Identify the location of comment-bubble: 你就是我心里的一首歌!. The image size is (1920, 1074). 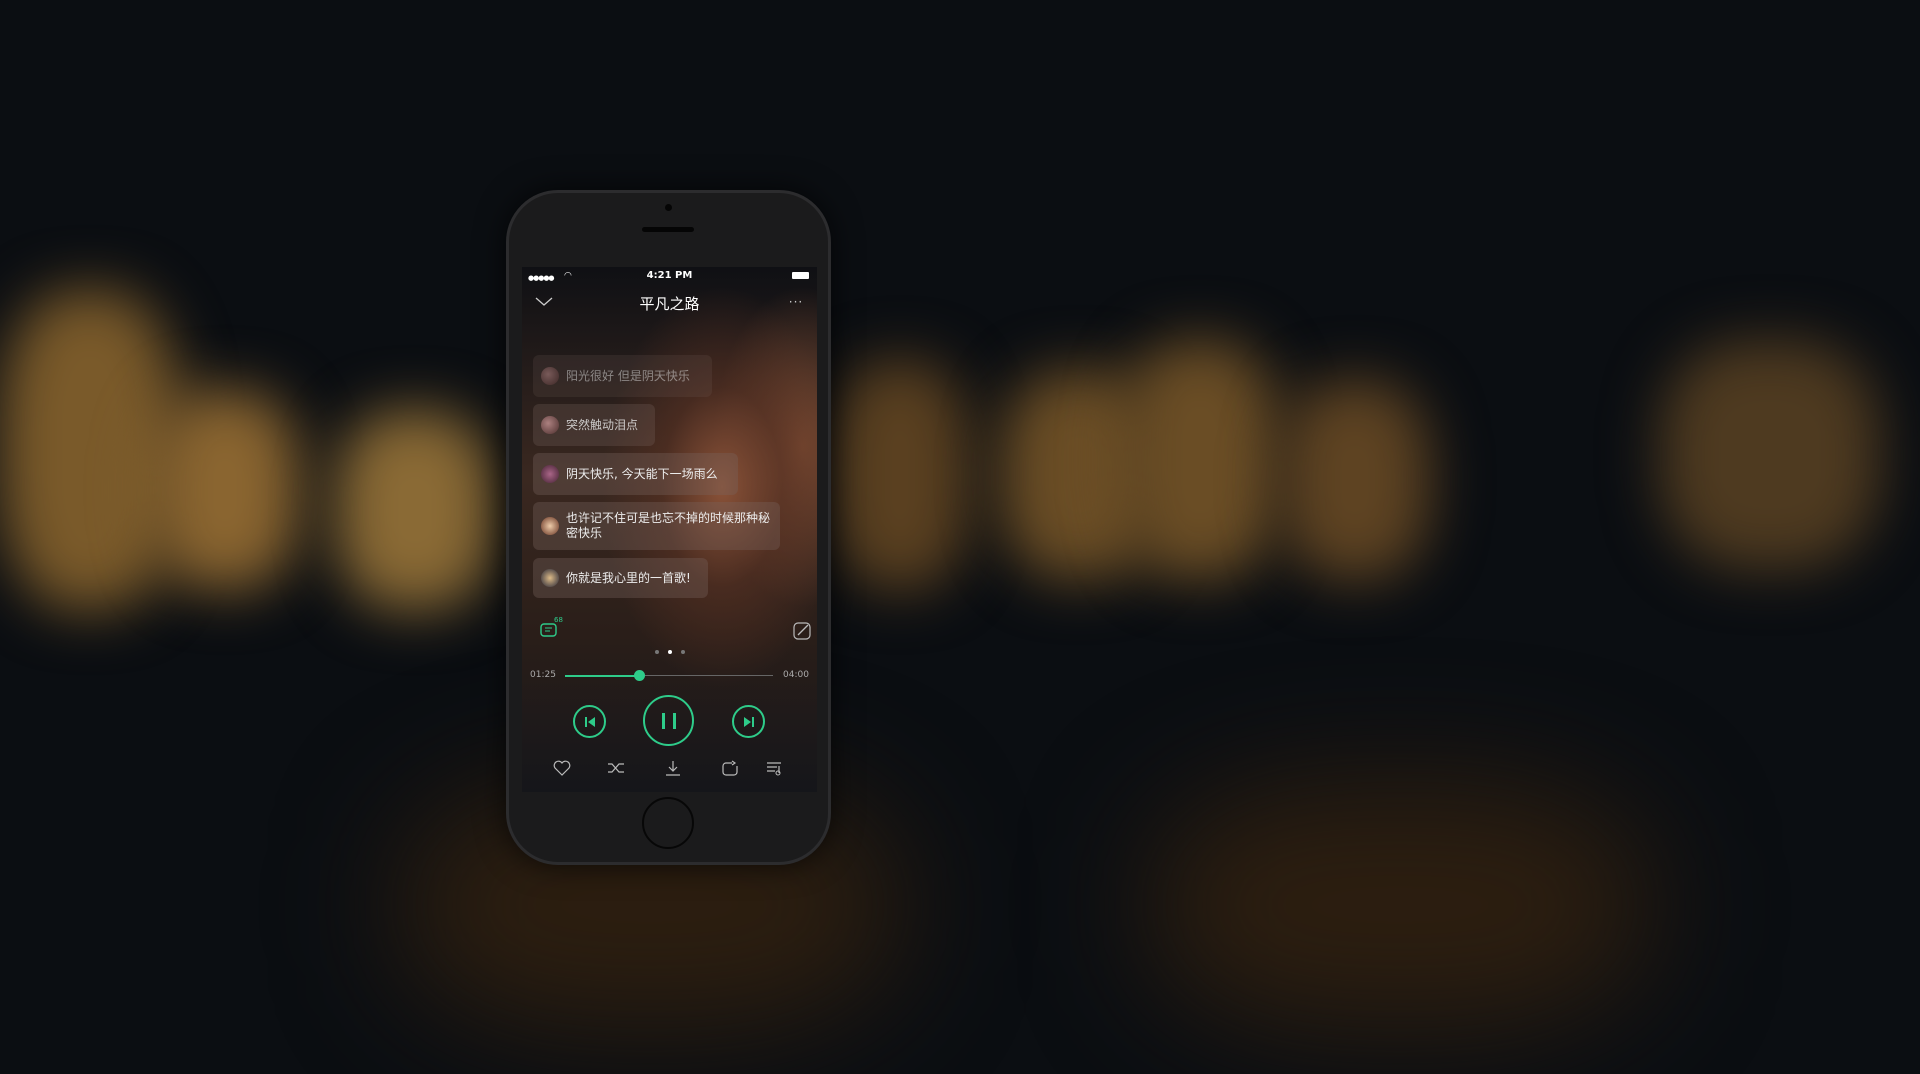
(620, 578).